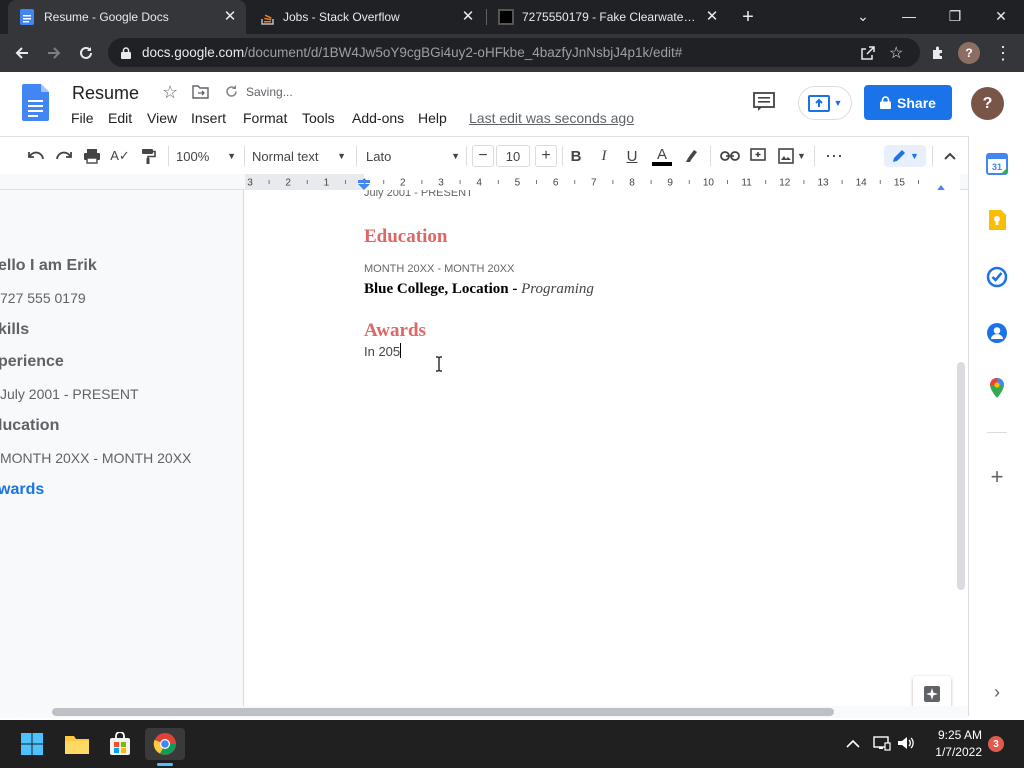 This screenshot has height=768, width=1024. I want to click on education-school-line: Blue College, Location - Programing, so click(479, 289).